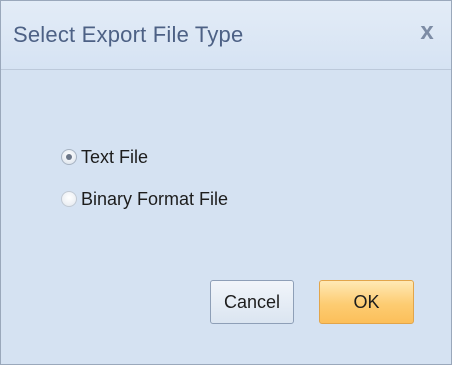 This screenshot has width=452, height=365. I want to click on cancel-button: Cancel, so click(252, 302).